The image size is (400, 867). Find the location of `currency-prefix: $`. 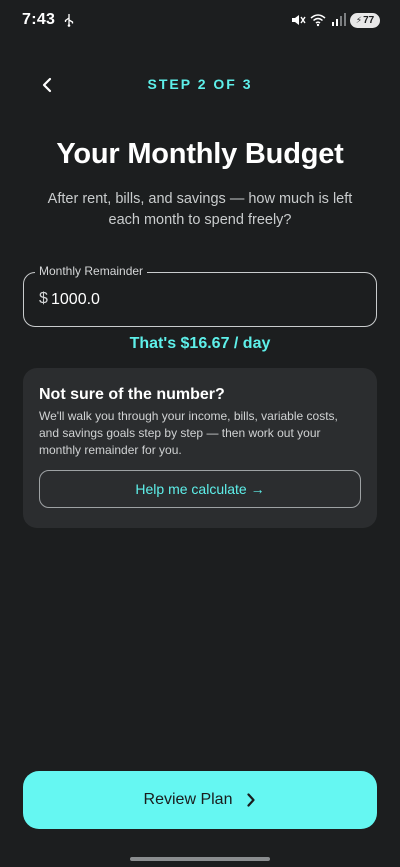

currency-prefix: $ is located at coordinates (43, 298).